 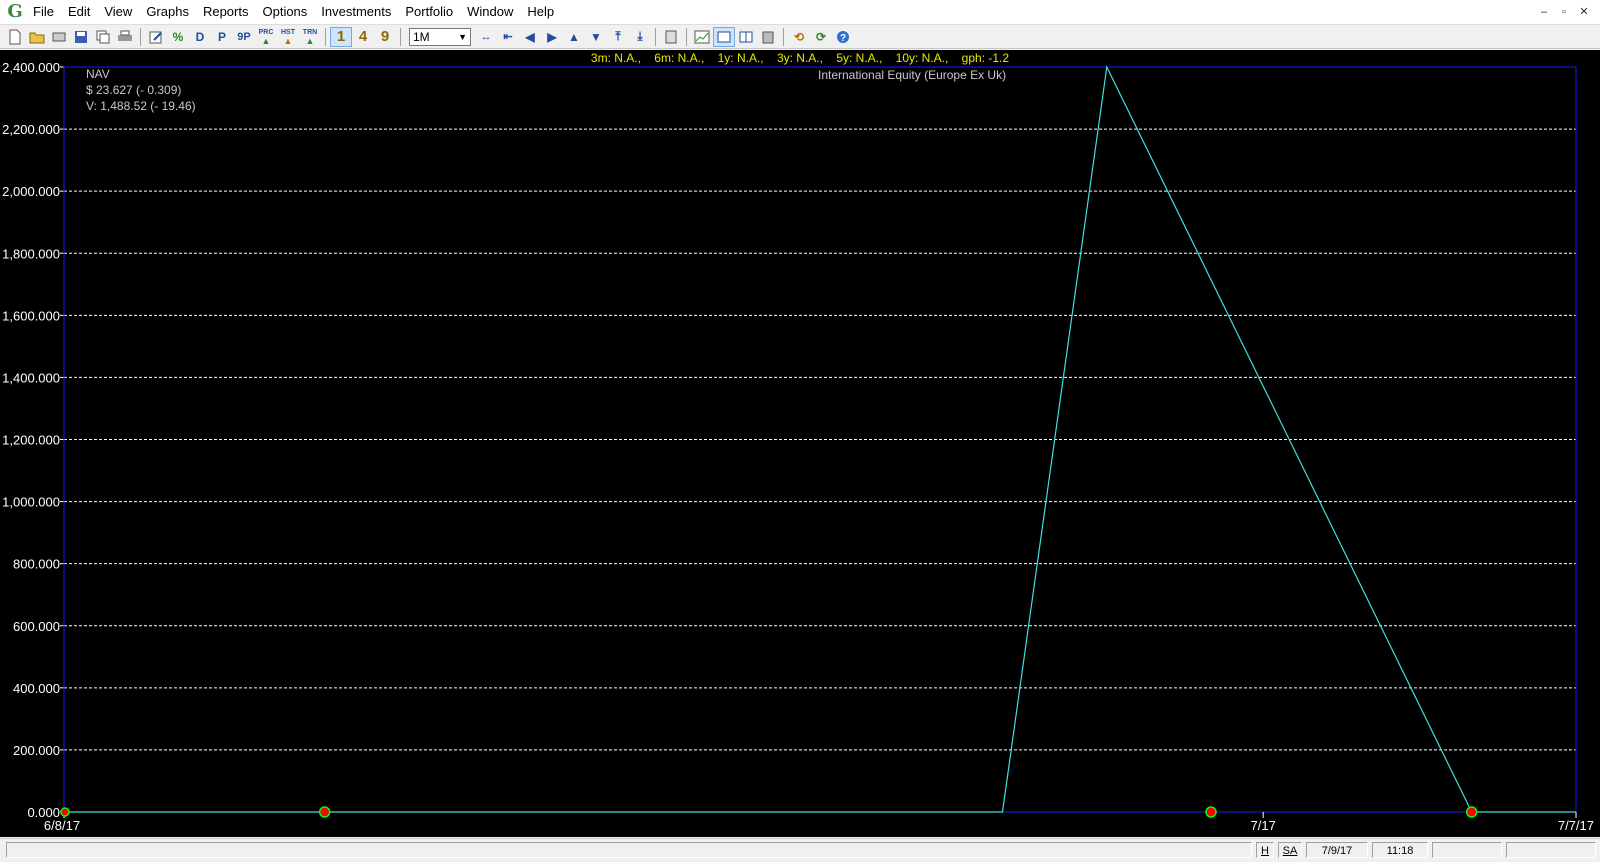 I want to click on legend-price: $ 23.627 (- 0.309), so click(x=134, y=90).